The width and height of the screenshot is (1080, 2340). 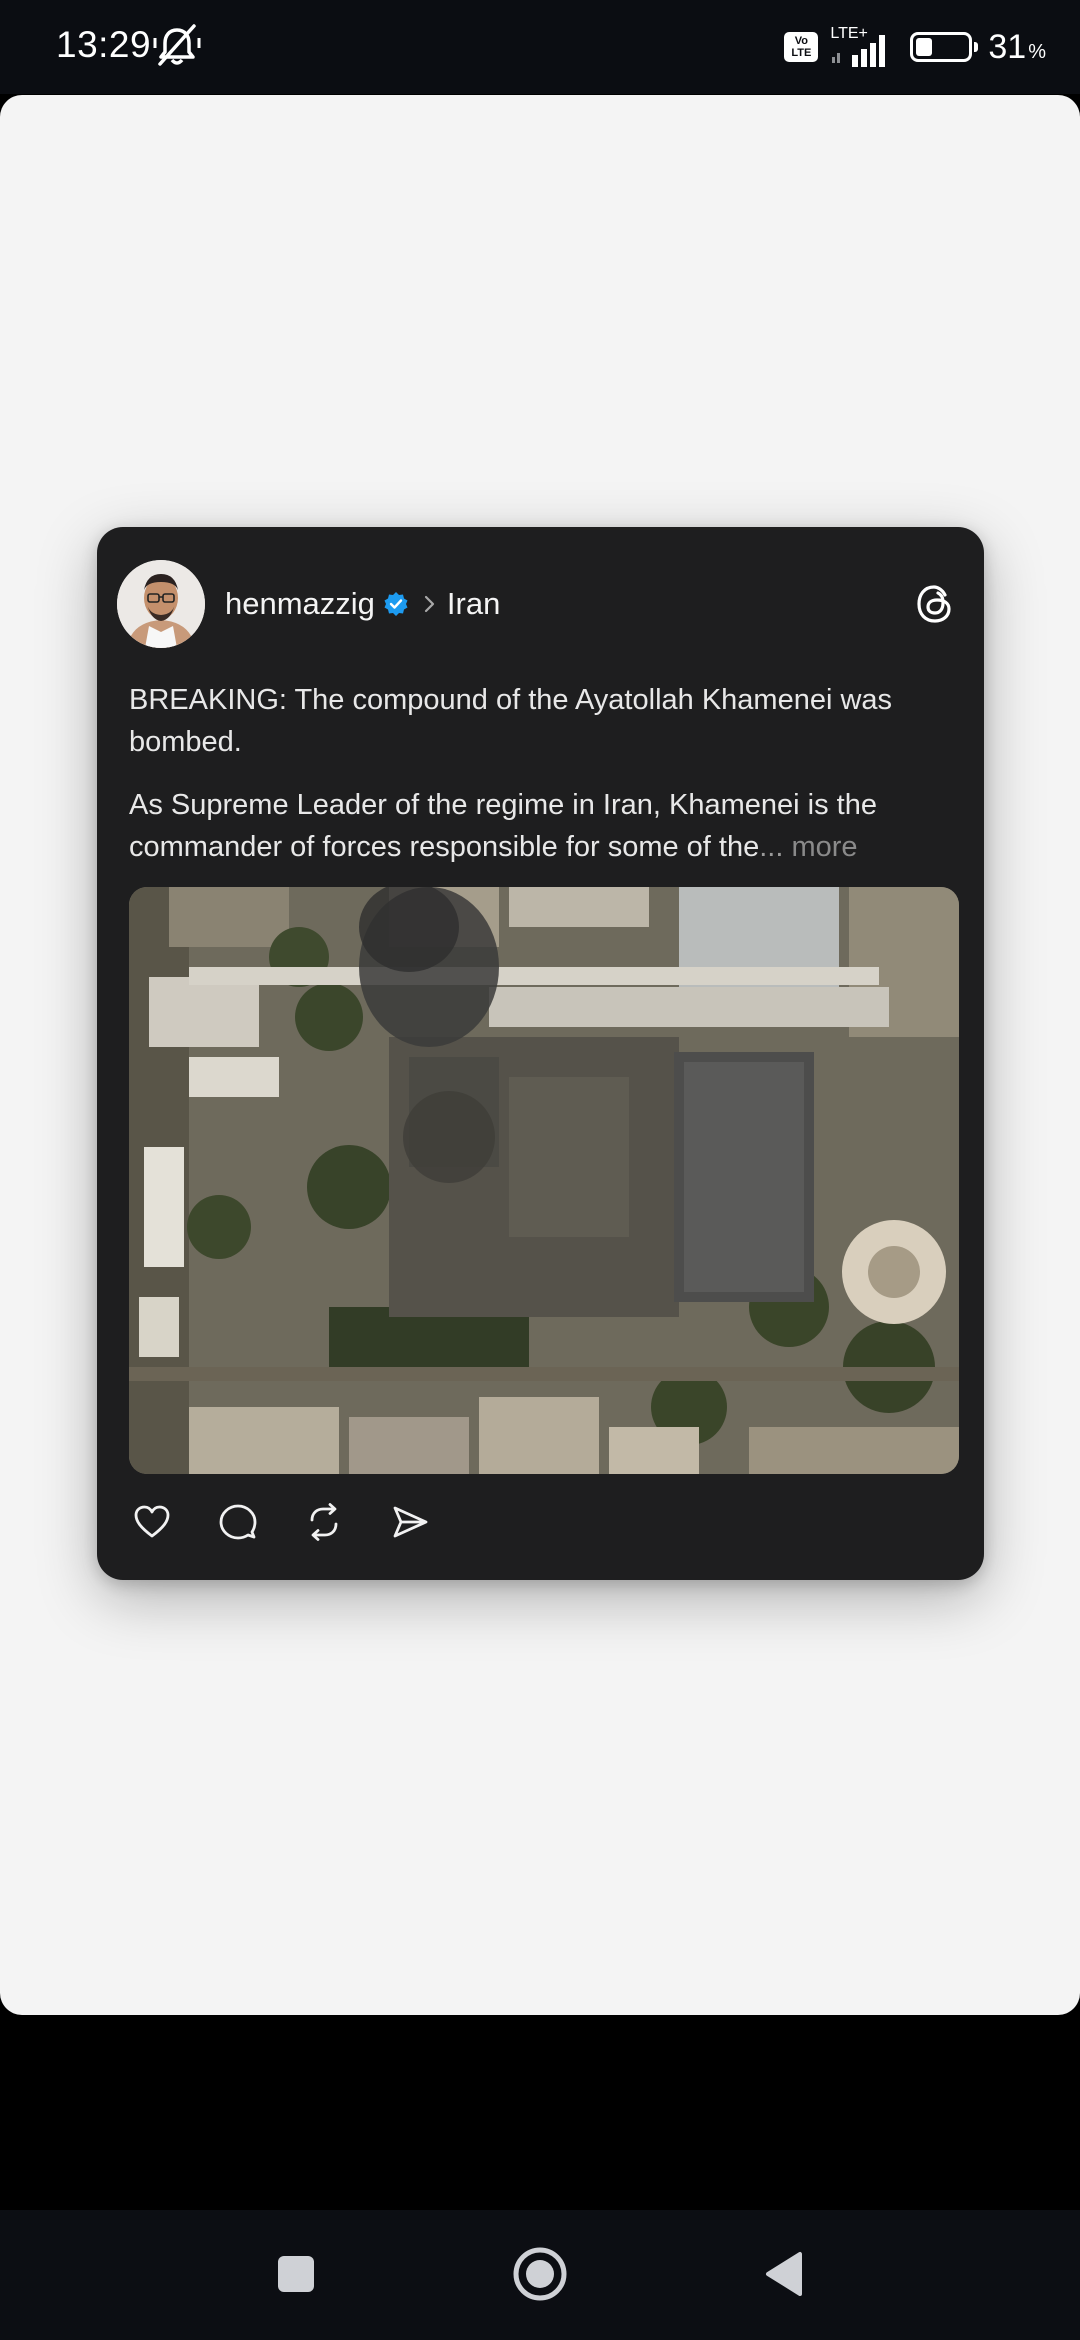 What do you see at coordinates (473, 604) in the screenshot?
I see `topic-tag: Iran` at bounding box center [473, 604].